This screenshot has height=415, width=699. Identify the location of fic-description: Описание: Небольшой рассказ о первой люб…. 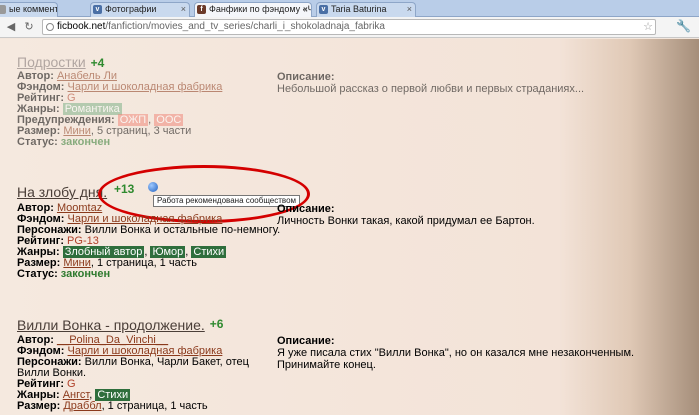
(430, 83).